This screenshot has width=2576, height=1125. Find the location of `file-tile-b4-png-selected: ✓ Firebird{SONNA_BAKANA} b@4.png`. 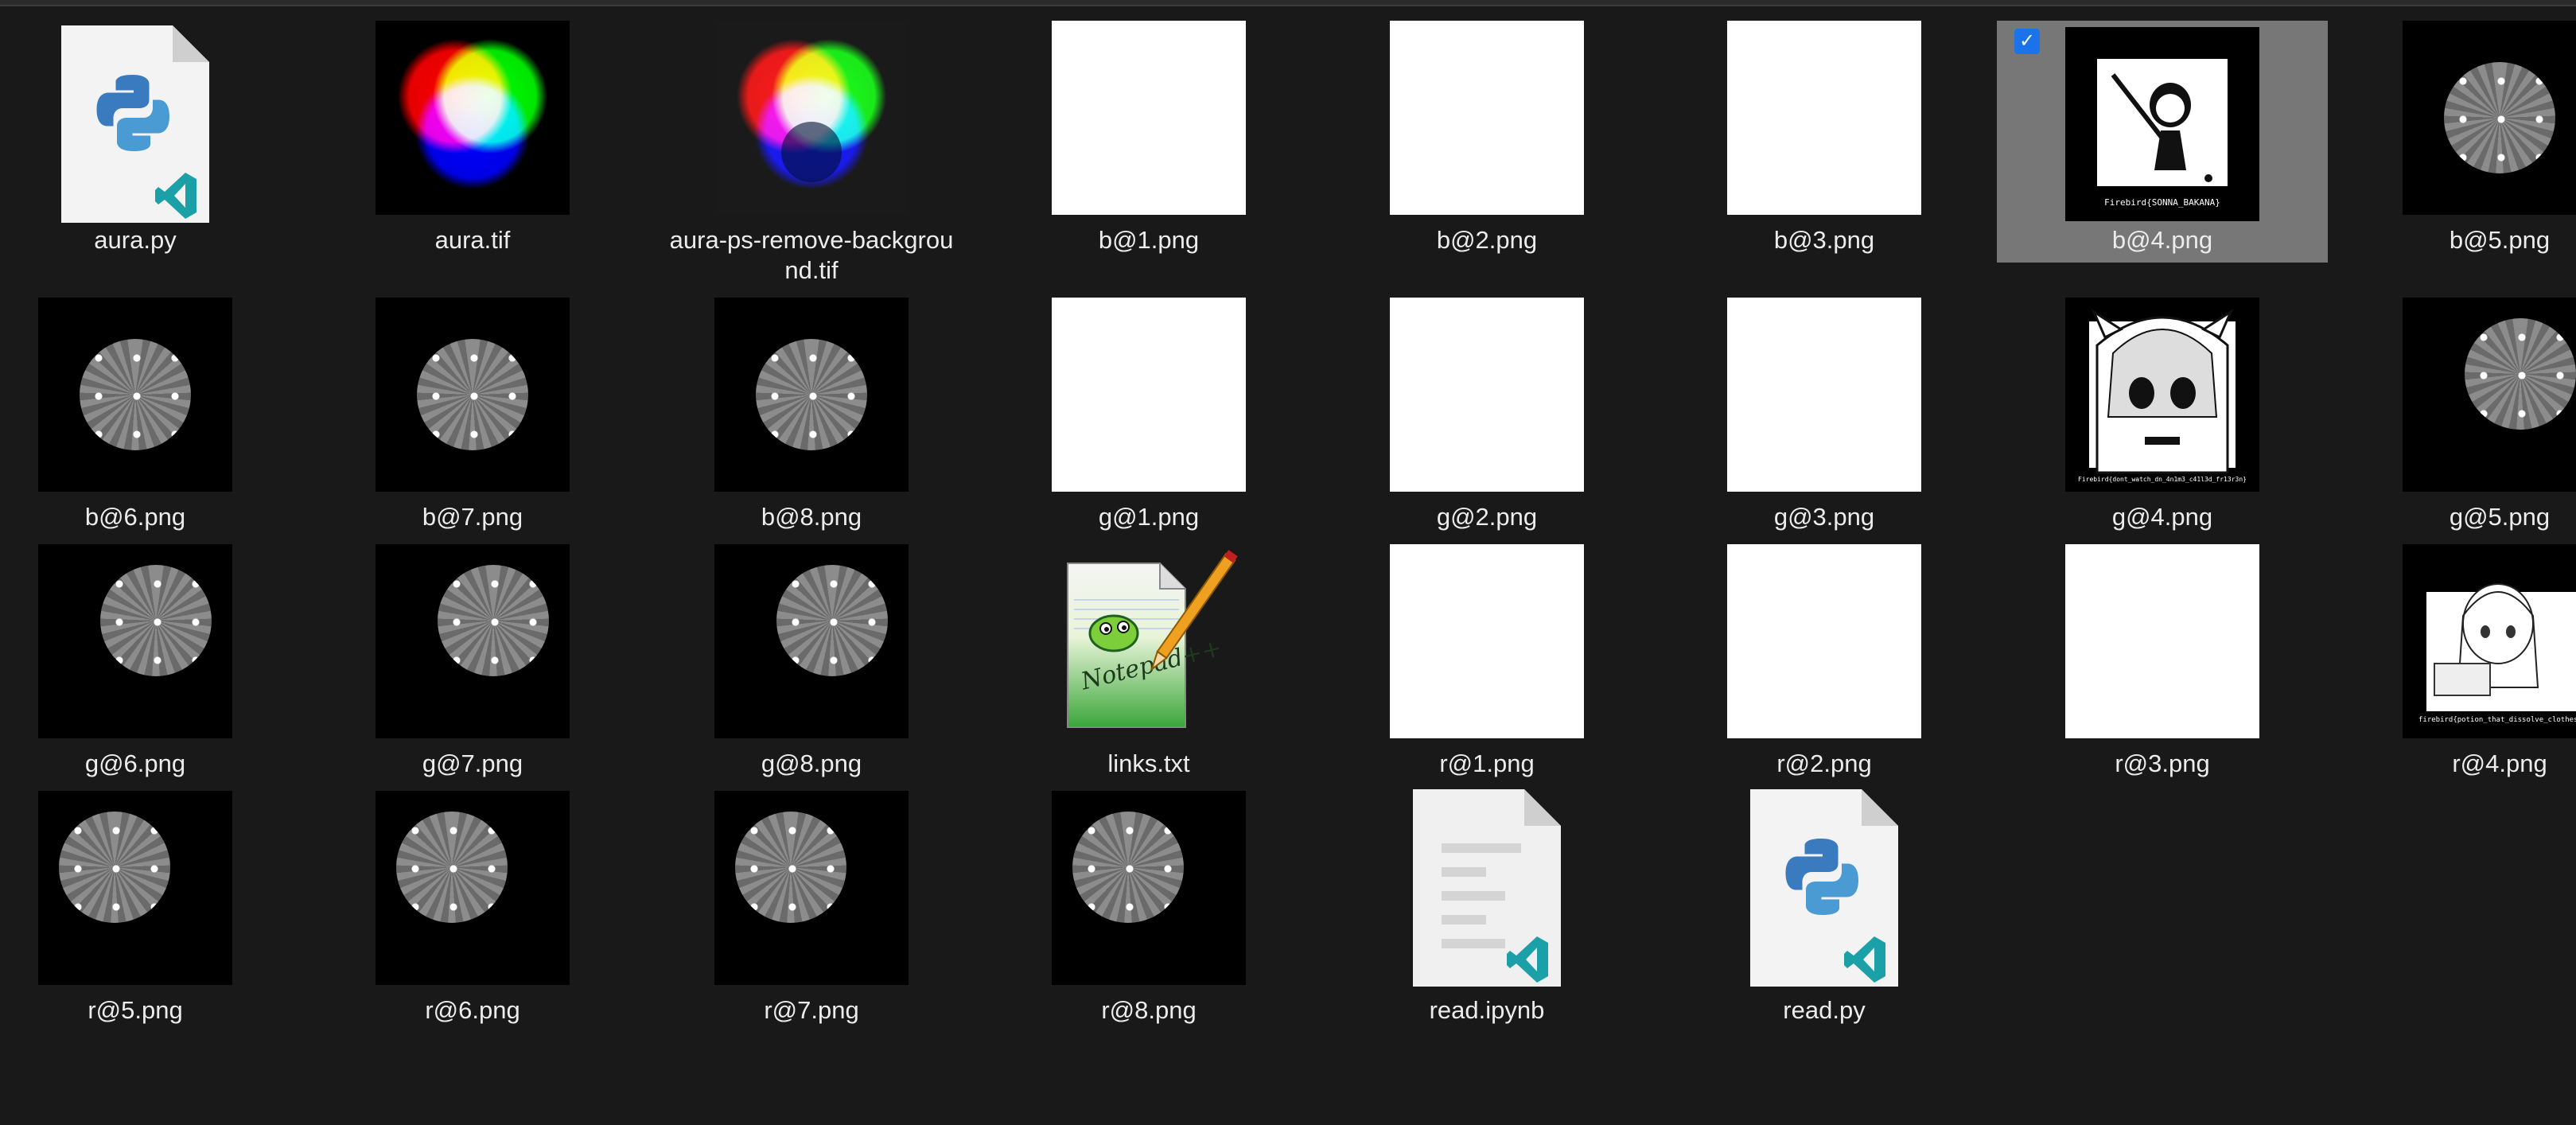

file-tile-b4-png-selected: ✓ Firebird{SONNA_BAKANA} b@4.png is located at coordinates (2163, 142).